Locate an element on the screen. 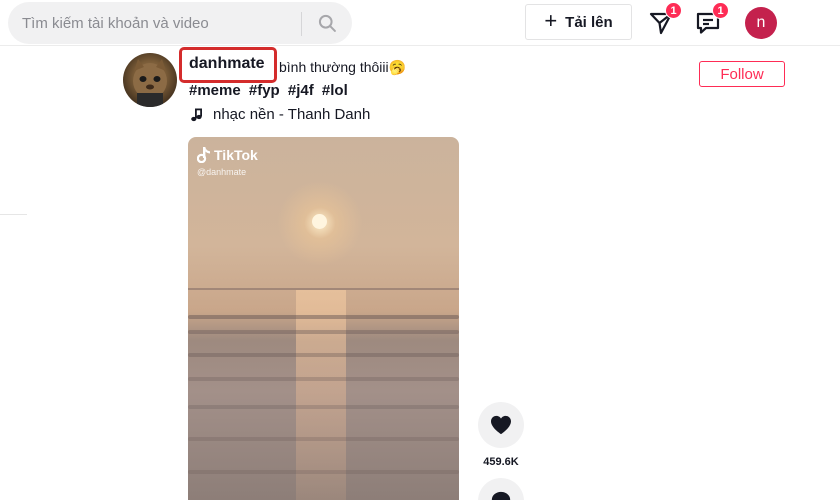 Image resolution: width=840 pixels, height=500 pixels. sun-reflection is located at coordinates (321, 395).